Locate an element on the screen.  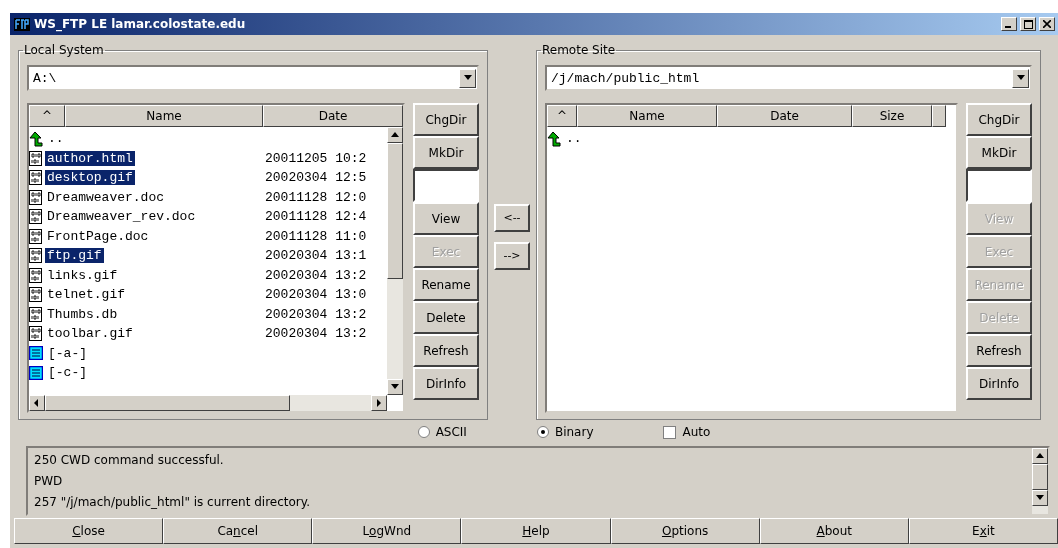
file-name: [-a-] is located at coordinates (67, 353).